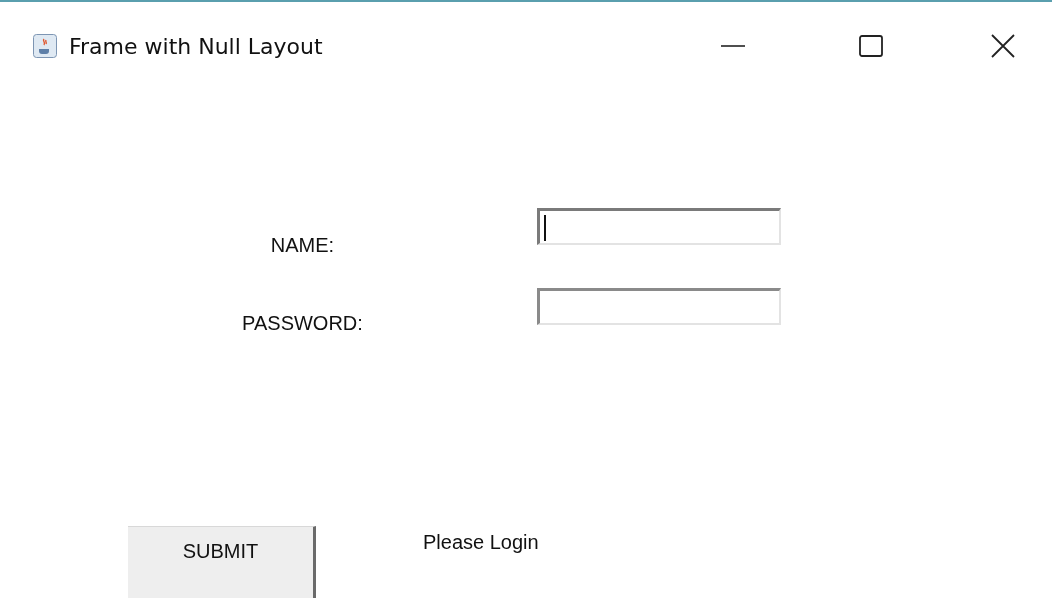 This screenshot has height=598, width=1052. I want to click on close-icon, so click(1003, 46).